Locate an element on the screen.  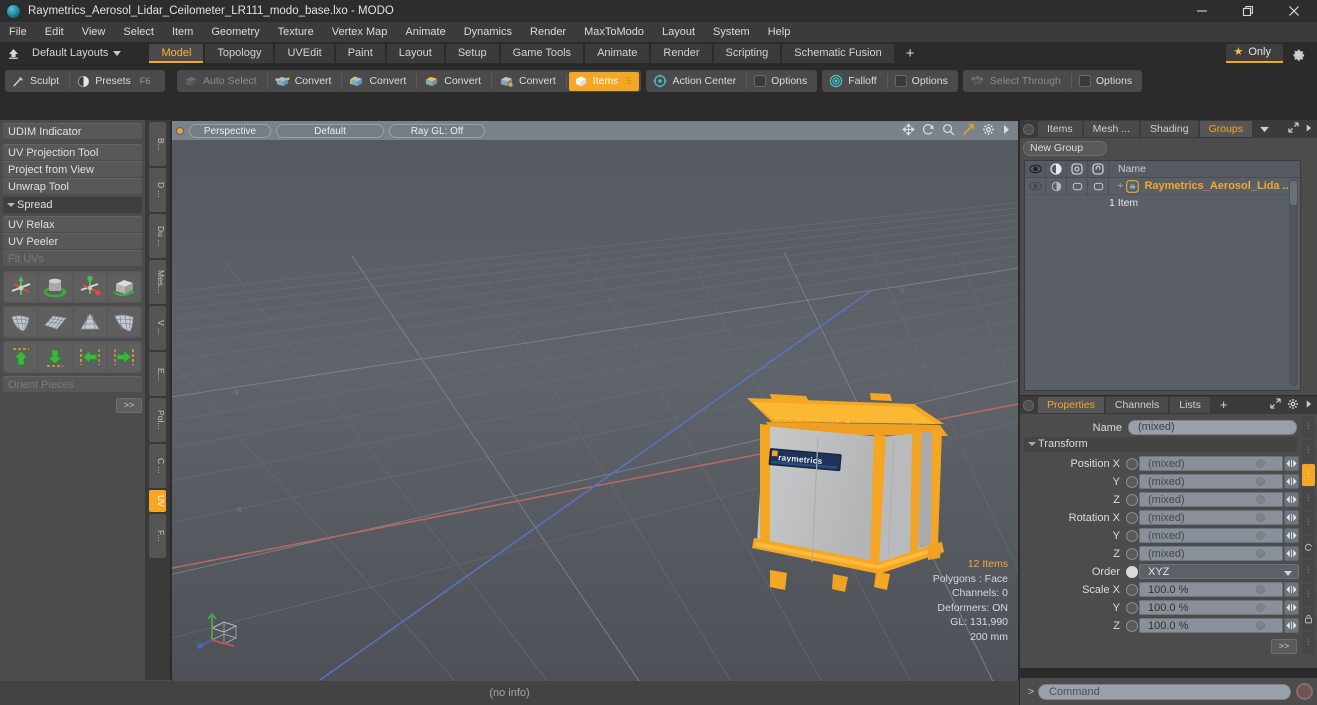
spread-section-header: Spread is located at coordinates (72, 205).